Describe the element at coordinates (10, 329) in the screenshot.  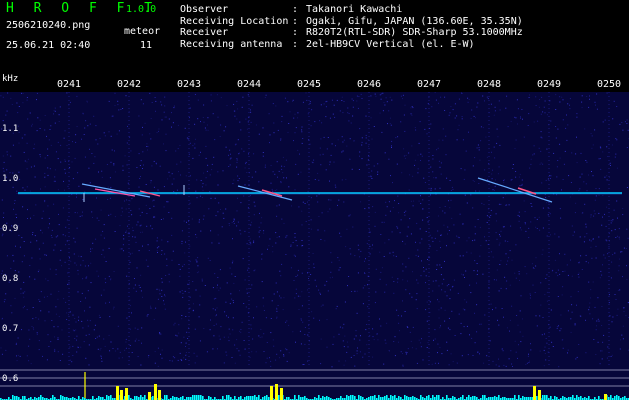
I see `freq-tick: 0.7` at that location.